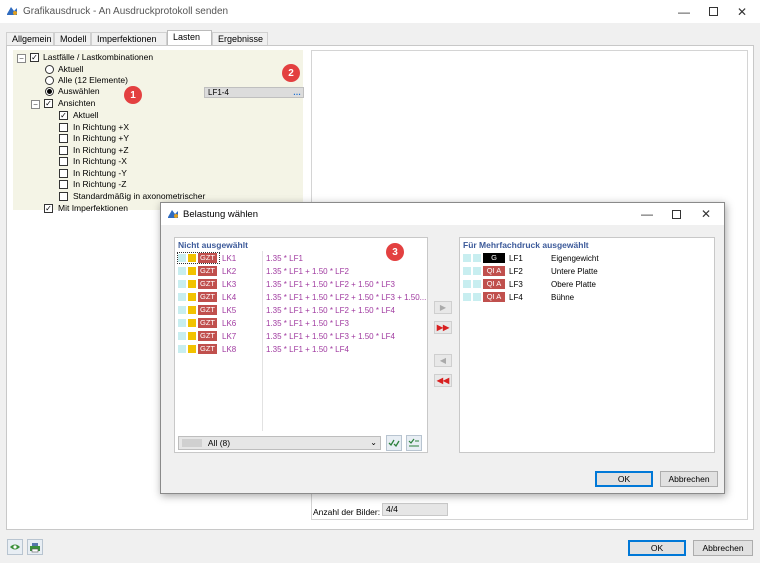 This screenshot has width=760, height=563. I want to click on combination-formula: 1.35 * LF1 + 1.50 * LF2, so click(307, 271).